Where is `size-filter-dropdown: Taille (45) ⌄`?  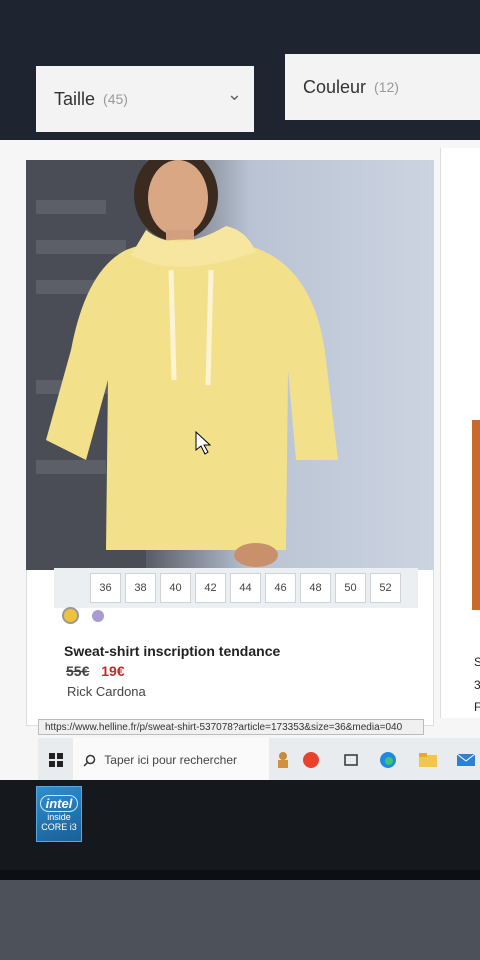 size-filter-dropdown: Taille (45) ⌄ is located at coordinates (145, 99).